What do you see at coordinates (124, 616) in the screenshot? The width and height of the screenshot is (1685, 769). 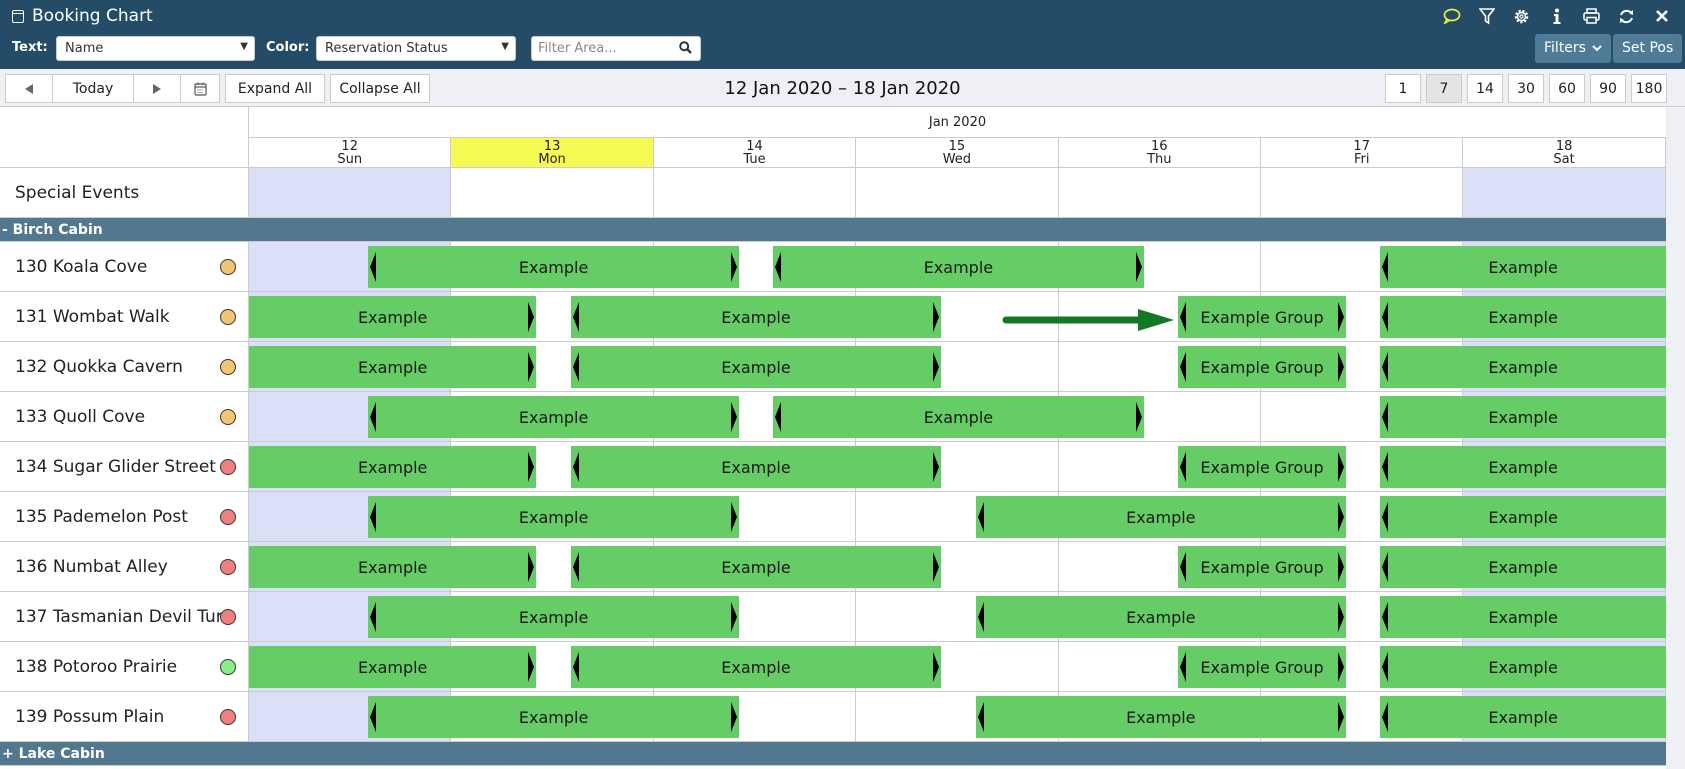 I see `room-label: 137 Tasmanian Devil Turn` at bounding box center [124, 616].